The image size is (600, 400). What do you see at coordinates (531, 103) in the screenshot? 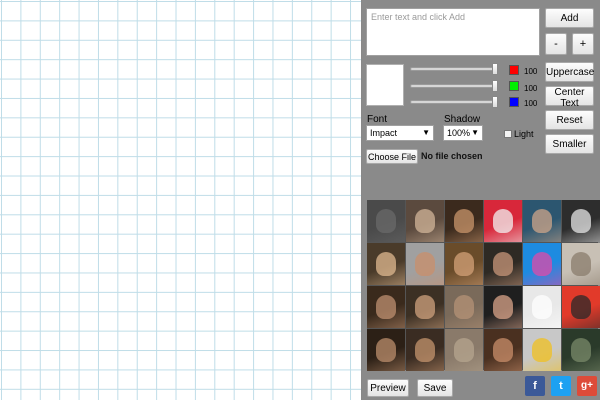
I see `blue-value: 100` at bounding box center [531, 103].